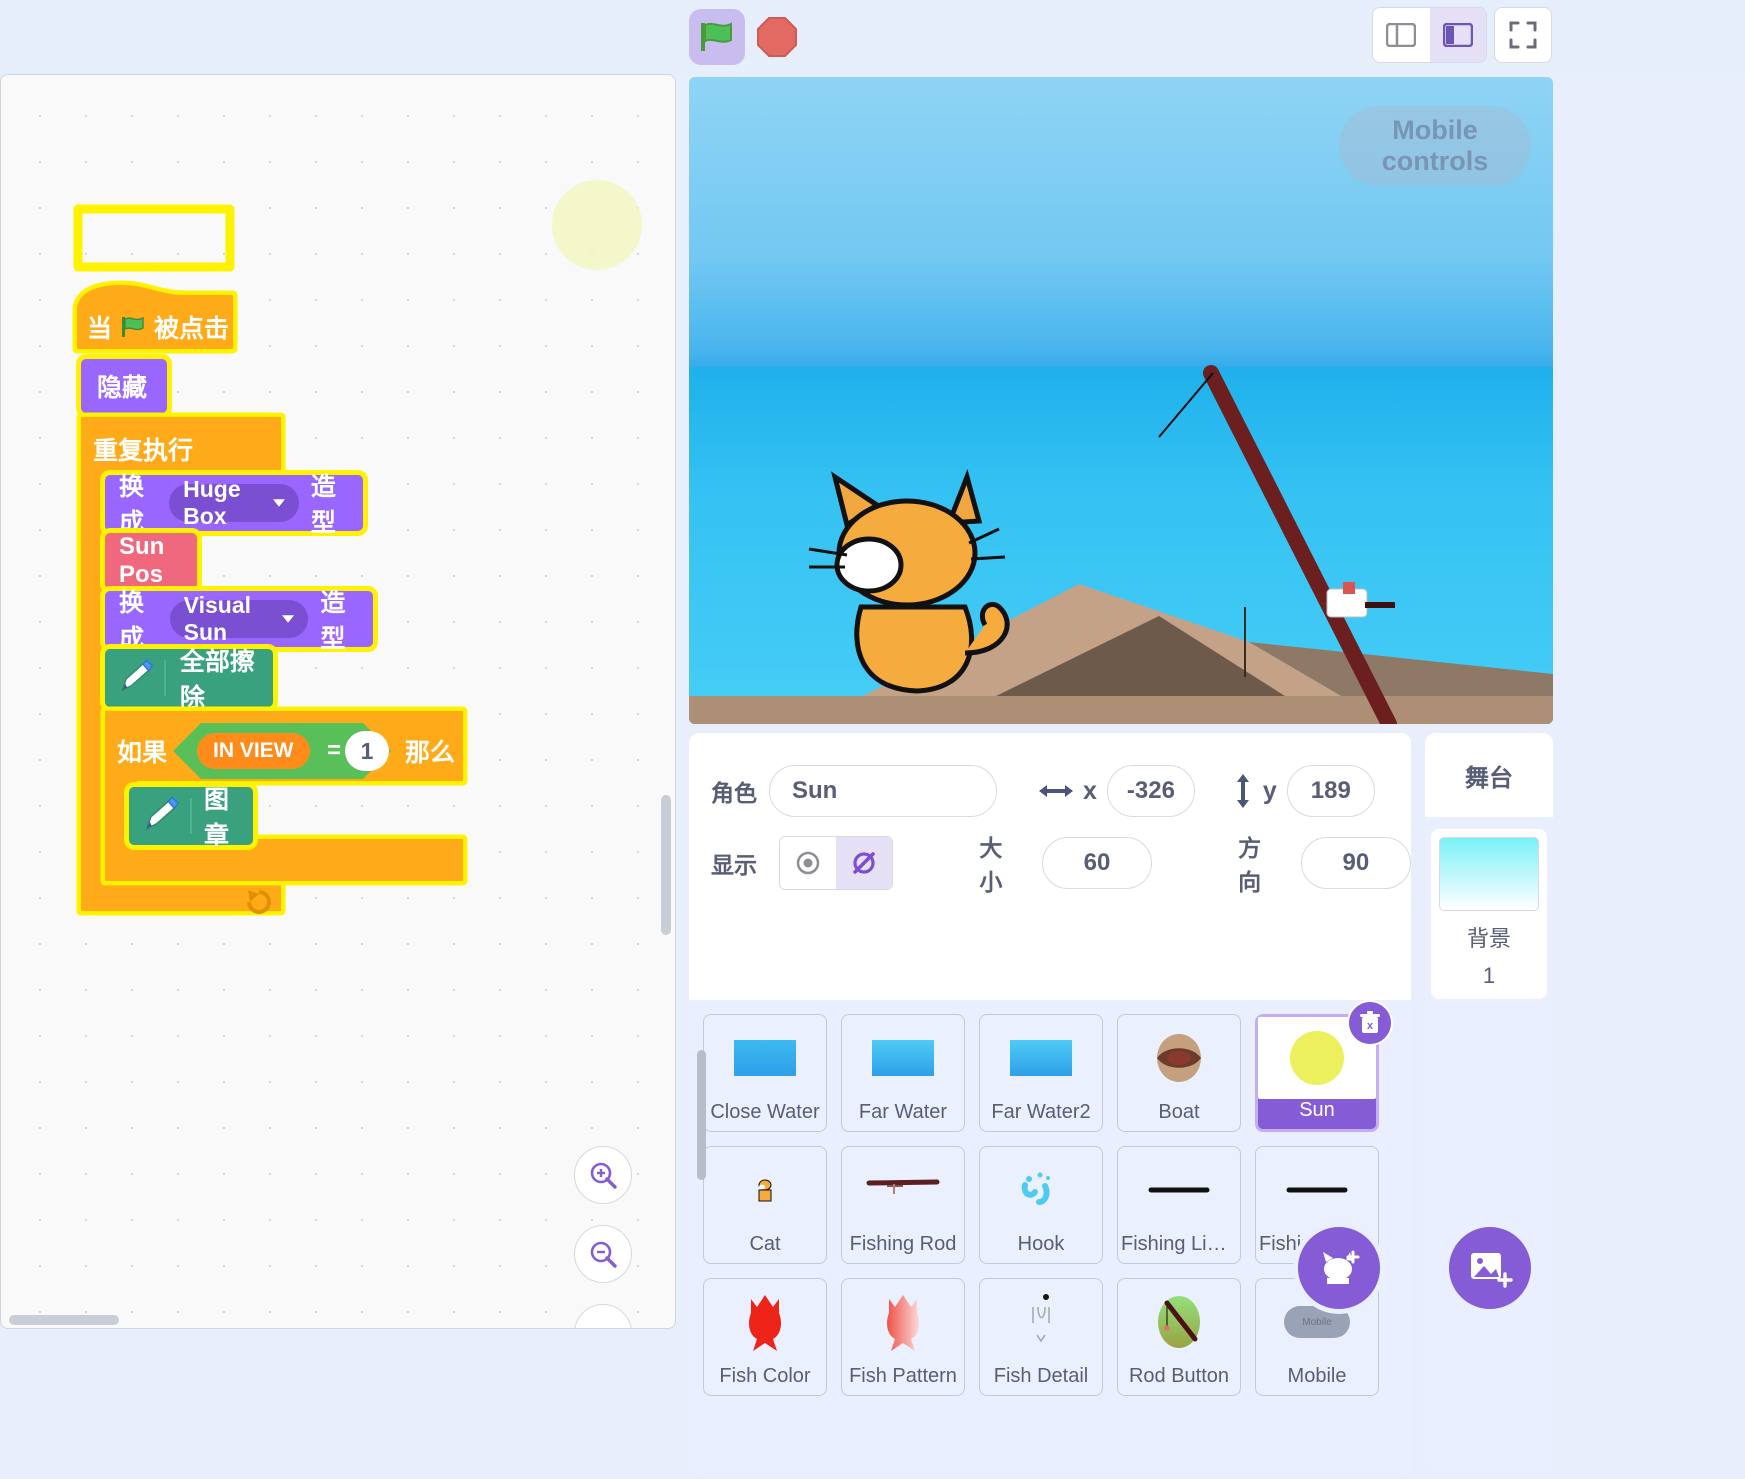 The image size is (1745, 1479). What do you see at coordinates (1489, 1104) in the screenshot?
I see `stage-selector-panel: 舞台 背景 1` at bounding box center [1489, 1104].